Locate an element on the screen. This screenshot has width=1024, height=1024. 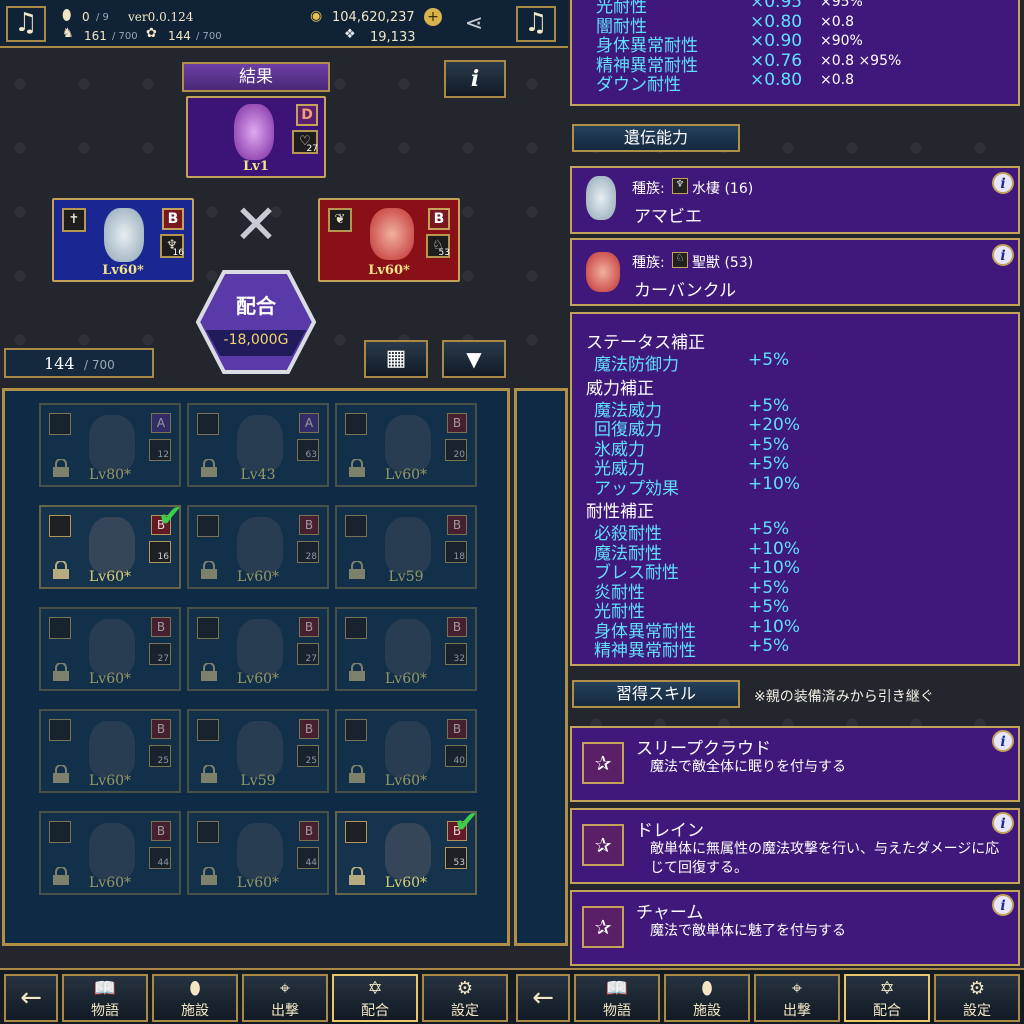
breed-button: 配合 -18,000G is located at coordinates (256, 322).